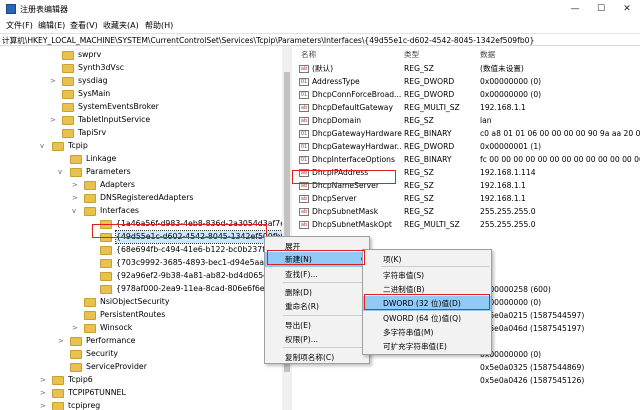 The height and width of the screenshot is (410, 640). I want to click on tree-node-label: Parameters, so click(108, 171).